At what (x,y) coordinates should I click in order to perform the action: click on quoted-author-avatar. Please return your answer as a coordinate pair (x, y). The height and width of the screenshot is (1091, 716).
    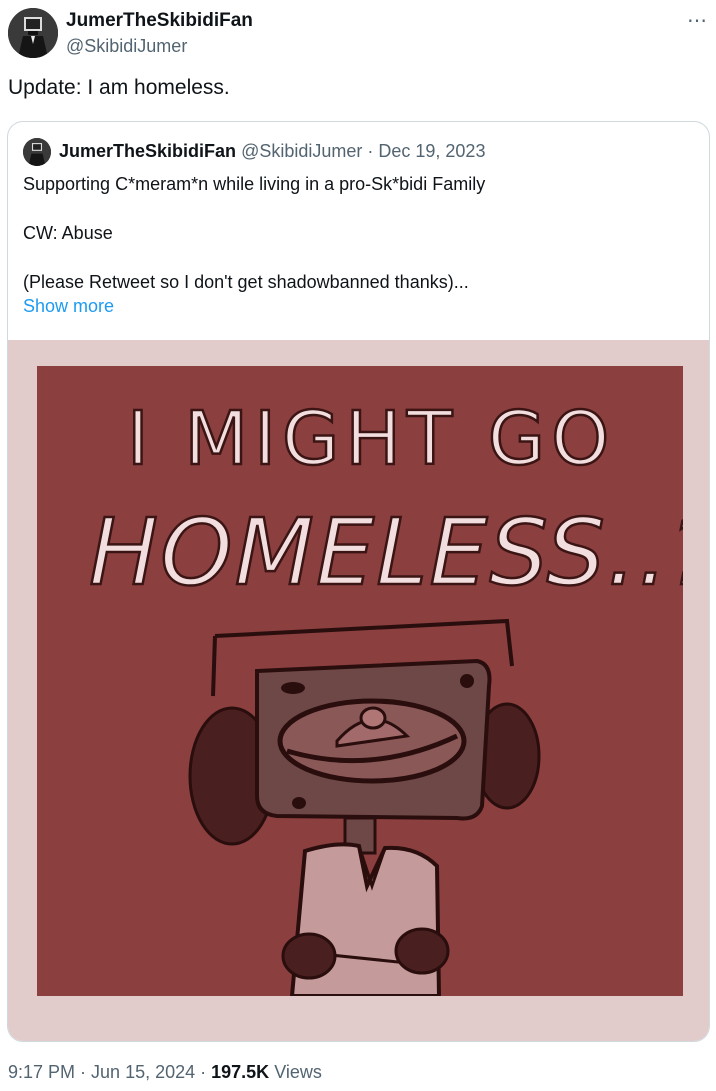
    Looking at the image, I should click on (37, 152).